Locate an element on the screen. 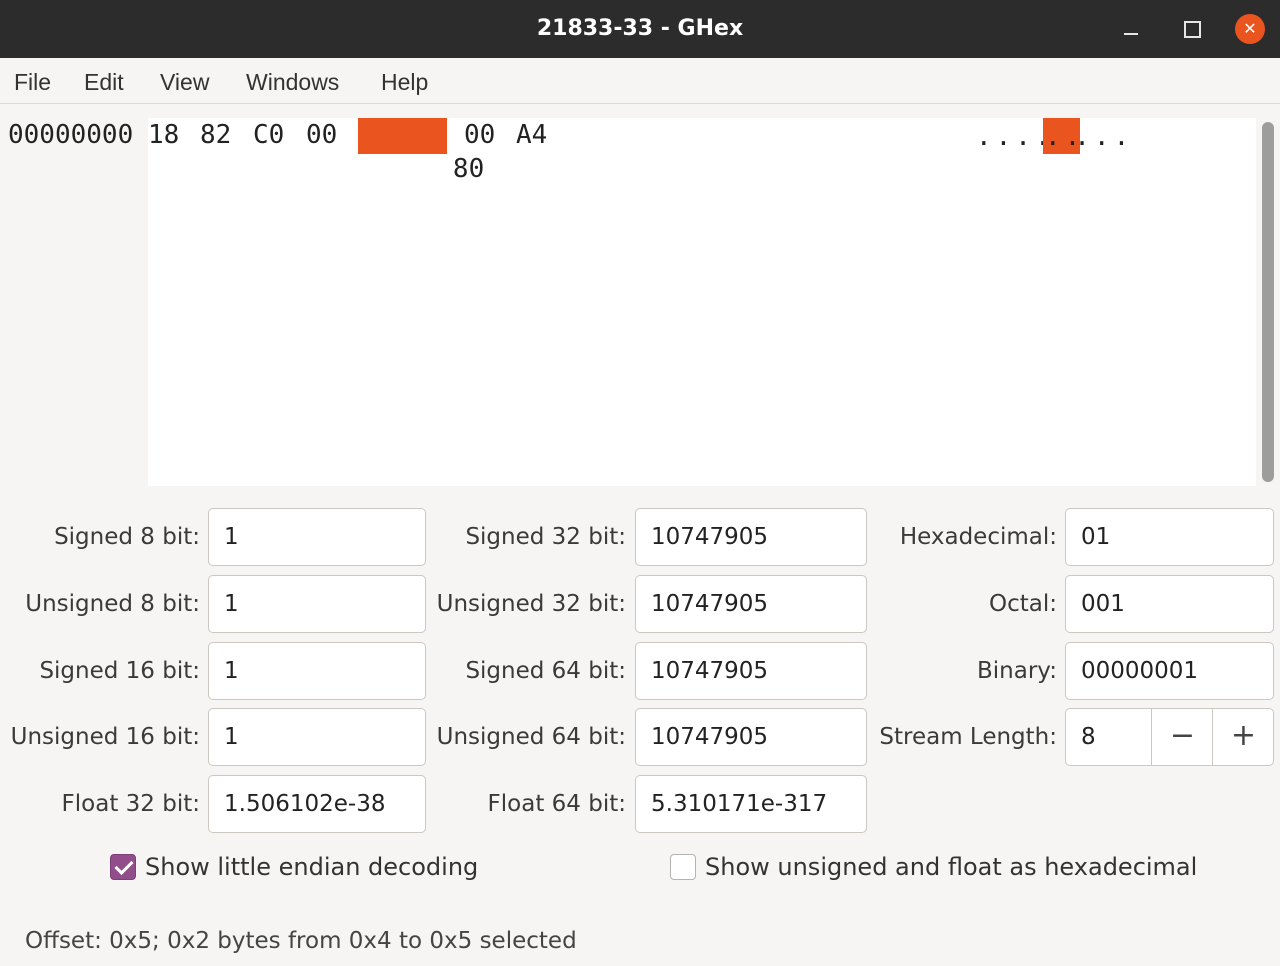  ascii-selected-text: .. is located at coordinates (1065, 137).